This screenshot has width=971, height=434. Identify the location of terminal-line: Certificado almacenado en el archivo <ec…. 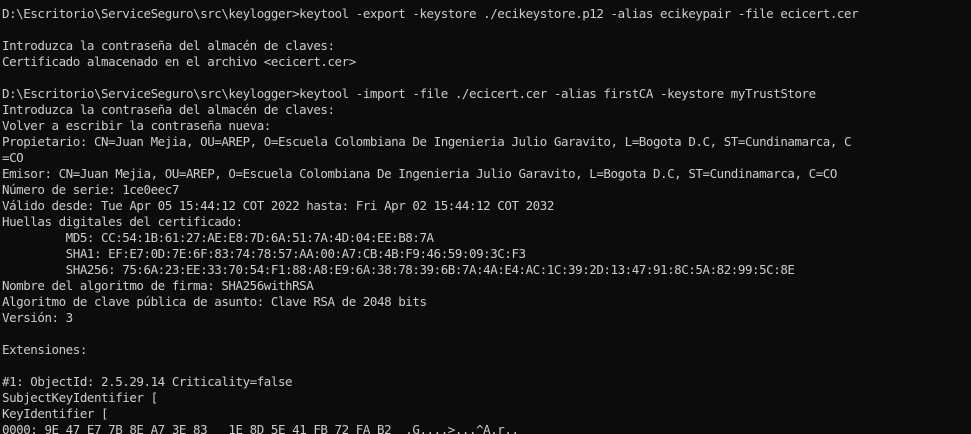
(179, 61).